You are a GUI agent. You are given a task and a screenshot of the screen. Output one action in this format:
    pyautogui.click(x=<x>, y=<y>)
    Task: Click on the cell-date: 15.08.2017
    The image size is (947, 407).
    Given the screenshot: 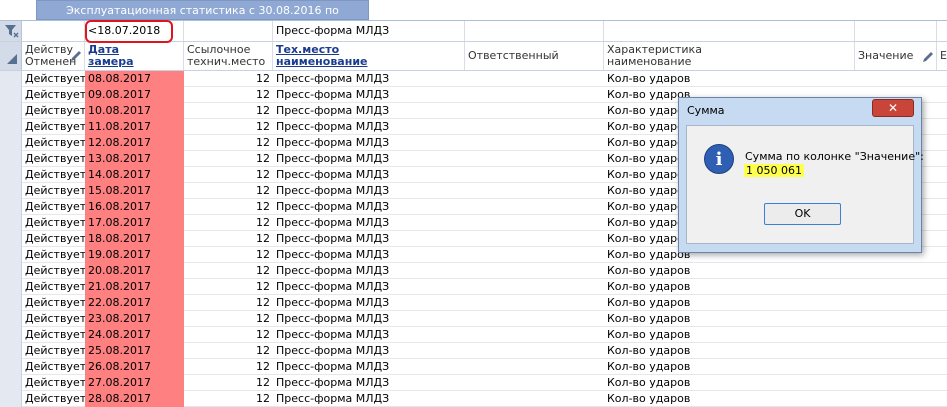 What is the action you would take?
    pyautogui.click(x=134, y=191)
    